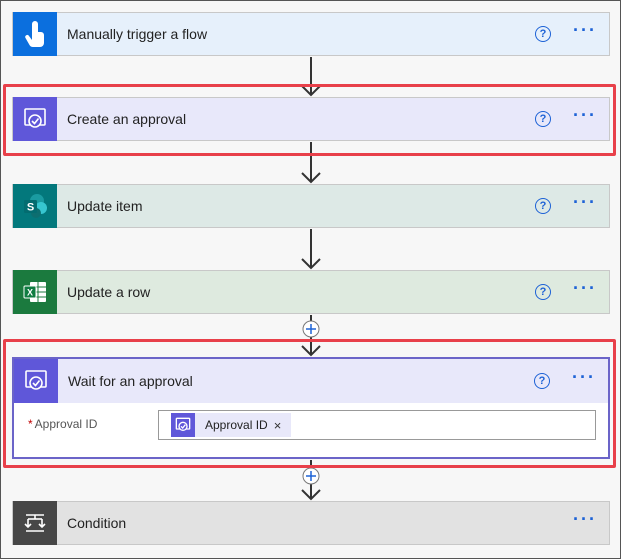 This screenshot has height=559, width=621. What do you see at coordinates (311, 206) in the screenshot?
I see `step-update-item: S Update item ? ···` at bounding box center [311, 206].